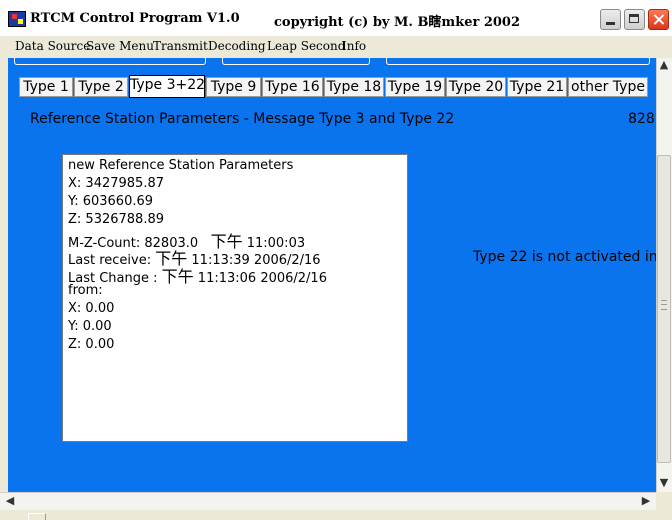 The height and width of the screenshot is (520, 672). I want to click on tab-type-21: Type 21, so click(537, 87).